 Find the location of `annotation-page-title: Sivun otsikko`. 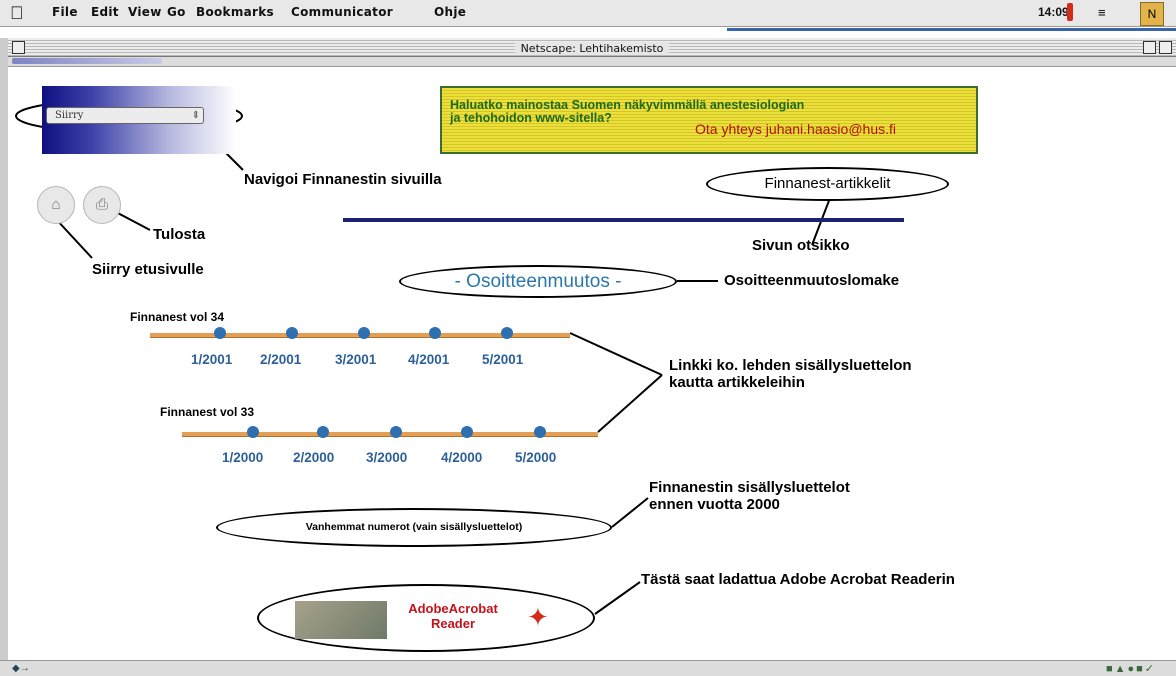

annotation-page-title: Sivun otsikko is located at coordinates (801, 245).